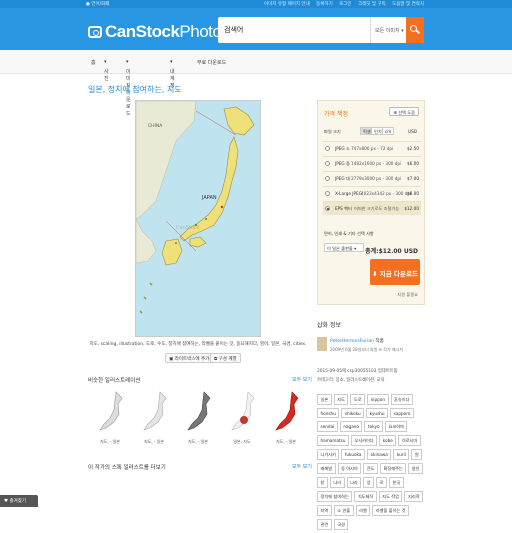  I want to click on price-row-jpeg-small: JPEG 소 747x800 px - 72 dpi $2.50, so click(372, 148).